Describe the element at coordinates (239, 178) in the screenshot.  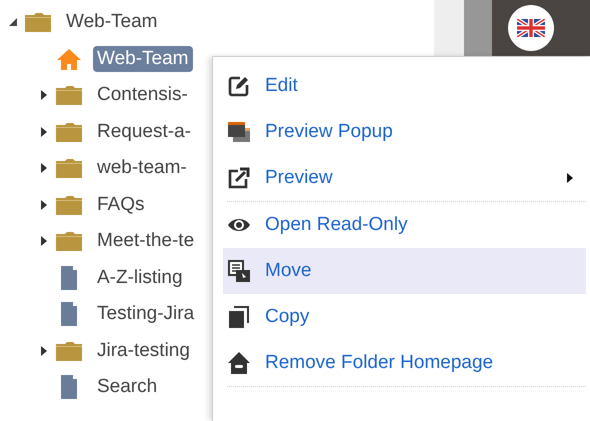
I see `external-link-icon` at that location.